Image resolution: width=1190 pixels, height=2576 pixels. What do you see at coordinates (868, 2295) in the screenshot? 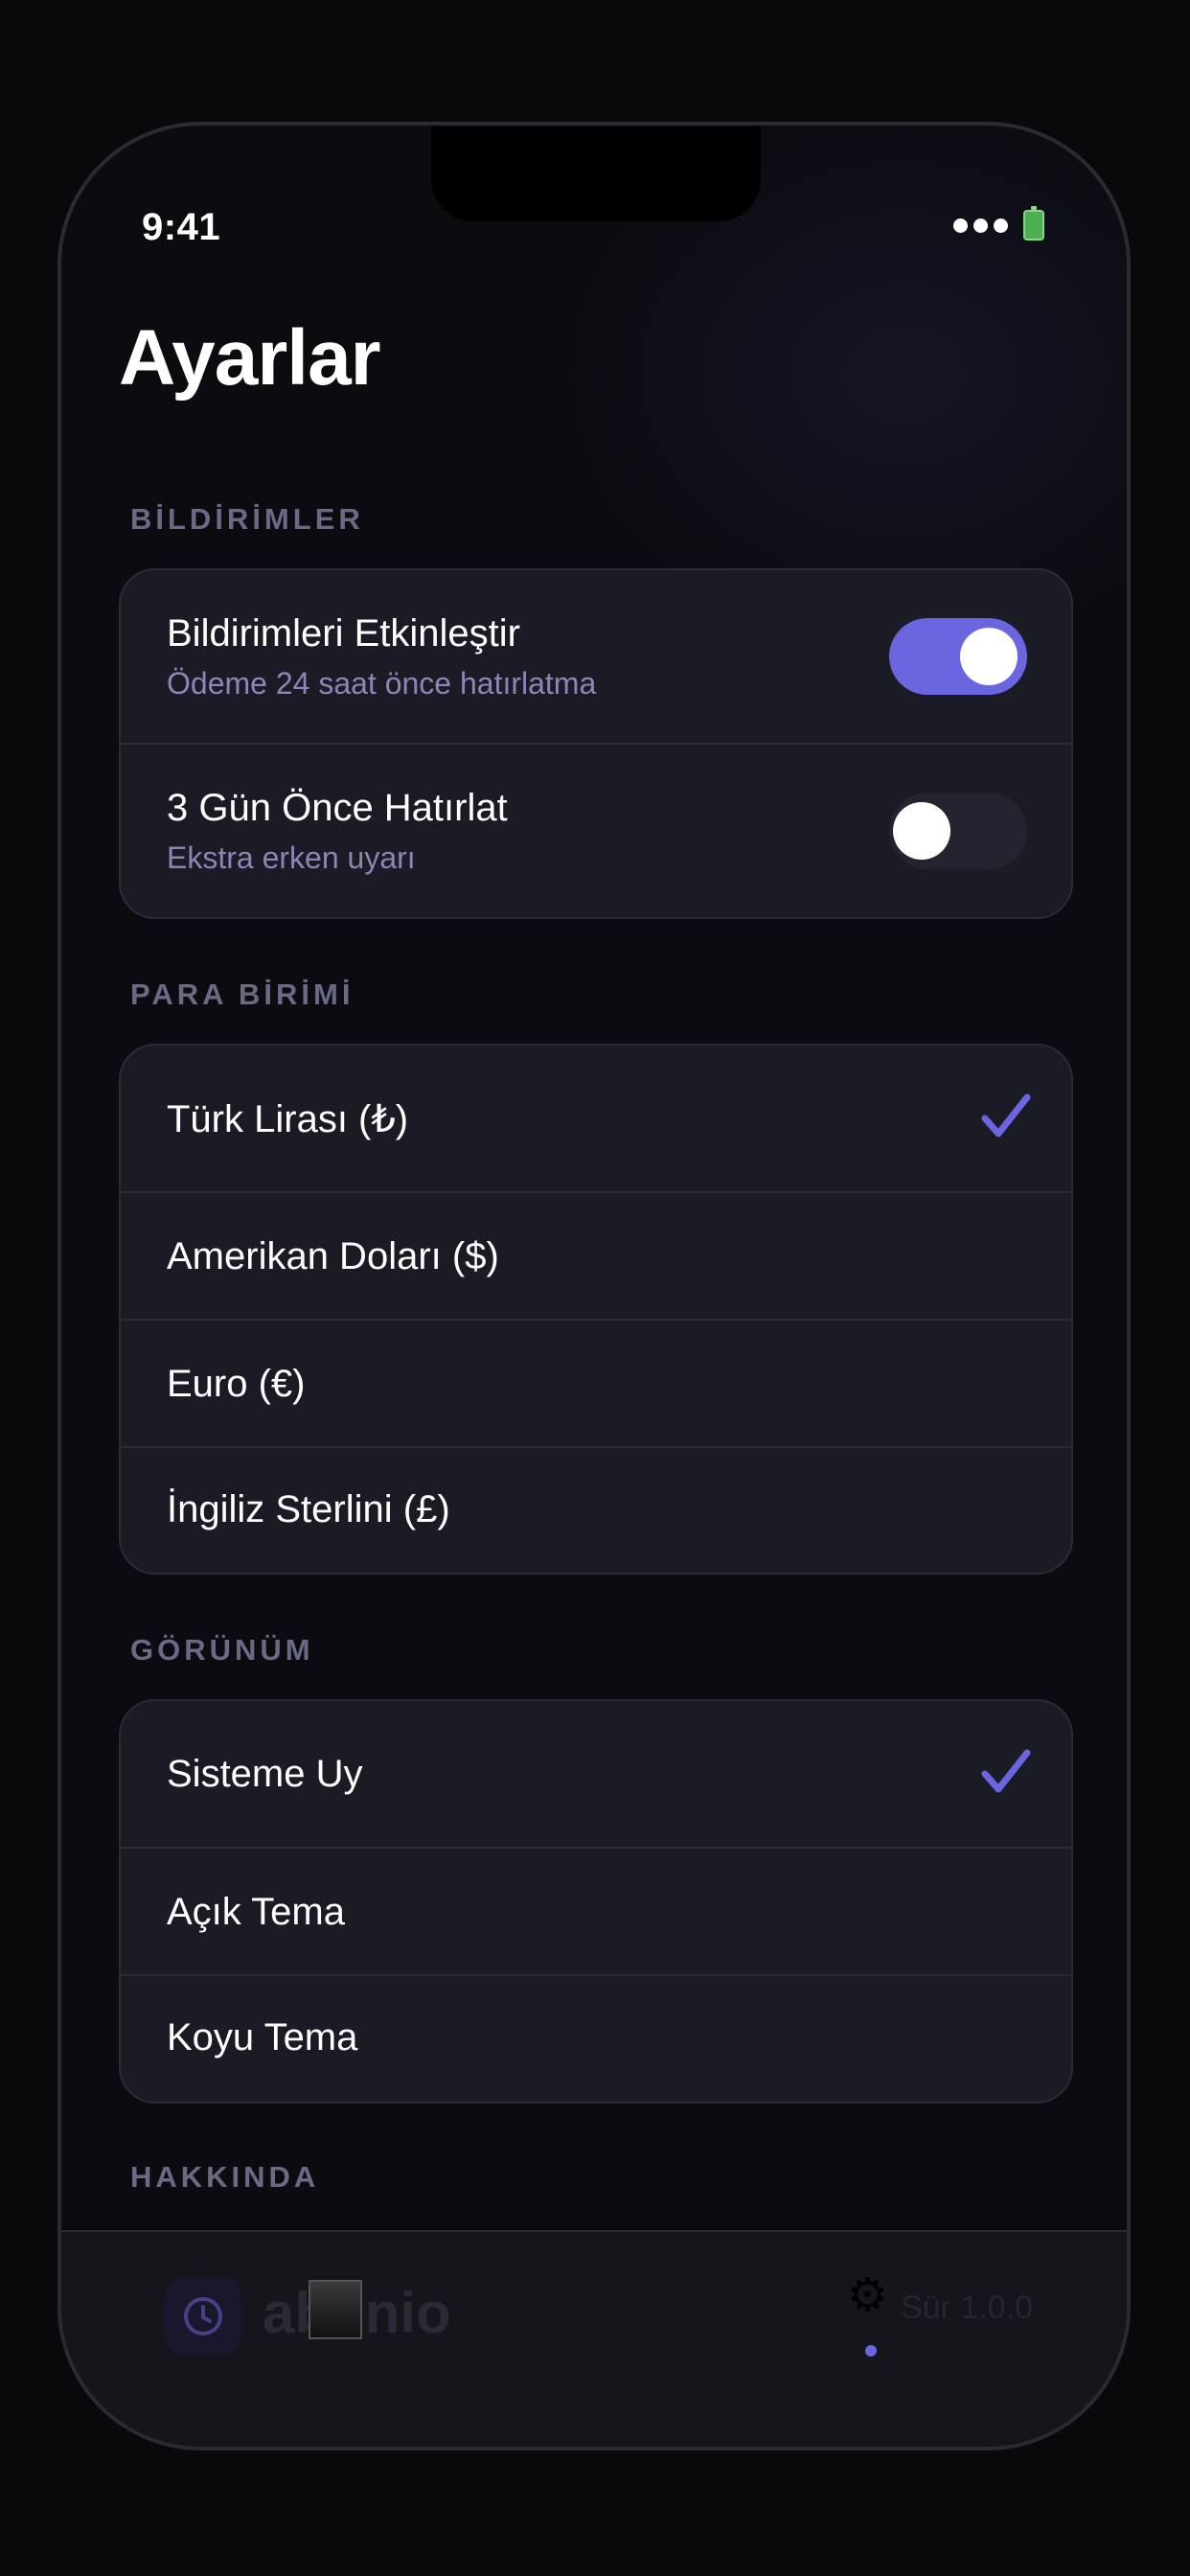
I see `gear-icon: ⚙` at bounding box center [868, 2295].